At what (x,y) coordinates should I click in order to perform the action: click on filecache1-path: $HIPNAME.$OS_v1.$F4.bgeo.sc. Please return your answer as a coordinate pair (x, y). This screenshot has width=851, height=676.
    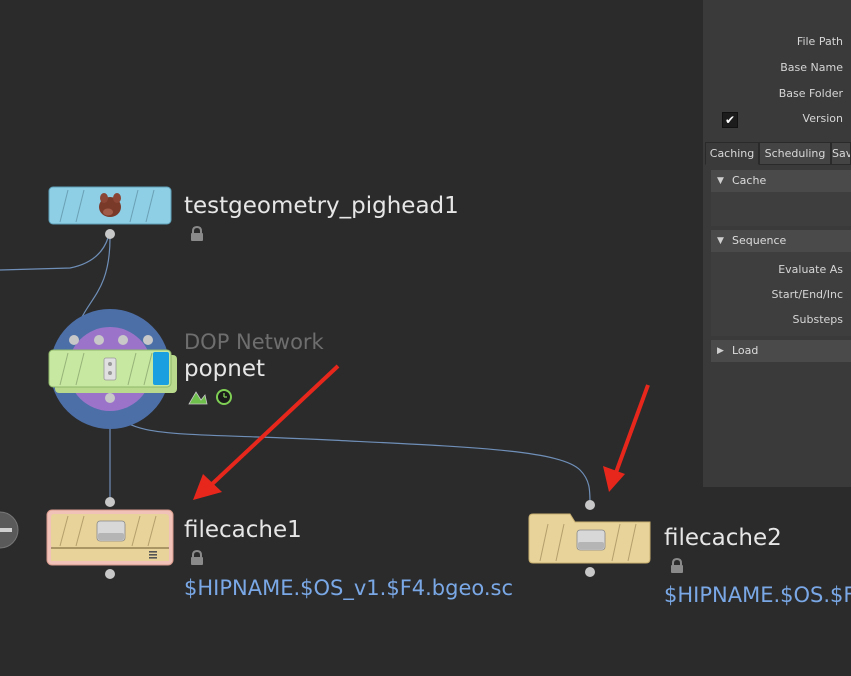
    Looking at the image, I should click on (349, 588).